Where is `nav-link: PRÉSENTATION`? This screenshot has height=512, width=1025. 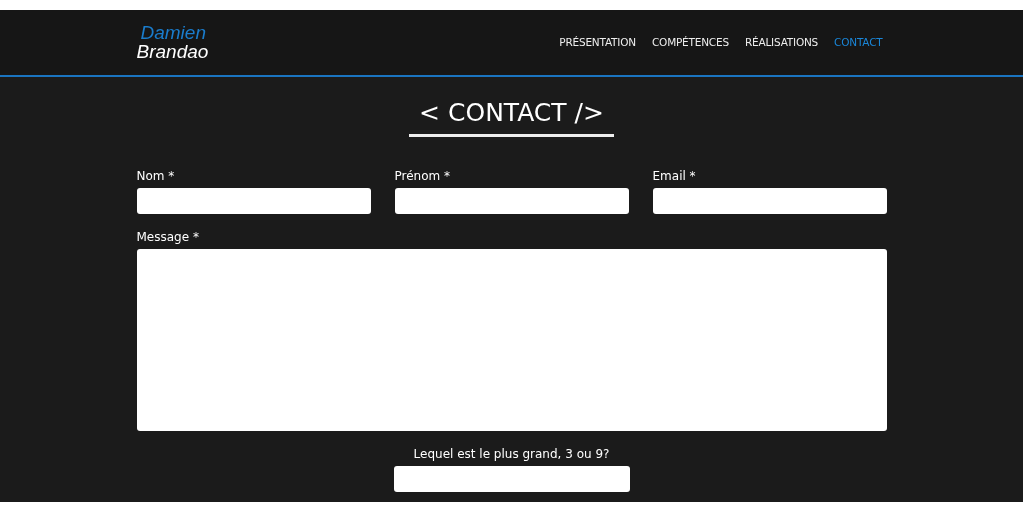 nav-link: PRÉSENTATION is located at coordinates (597, 42).